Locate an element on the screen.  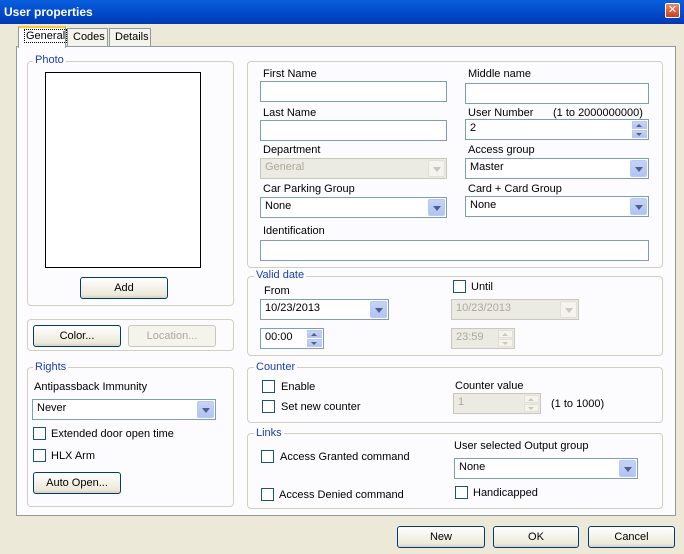
antipassback-value: Never is located at coordinates (52, 408).